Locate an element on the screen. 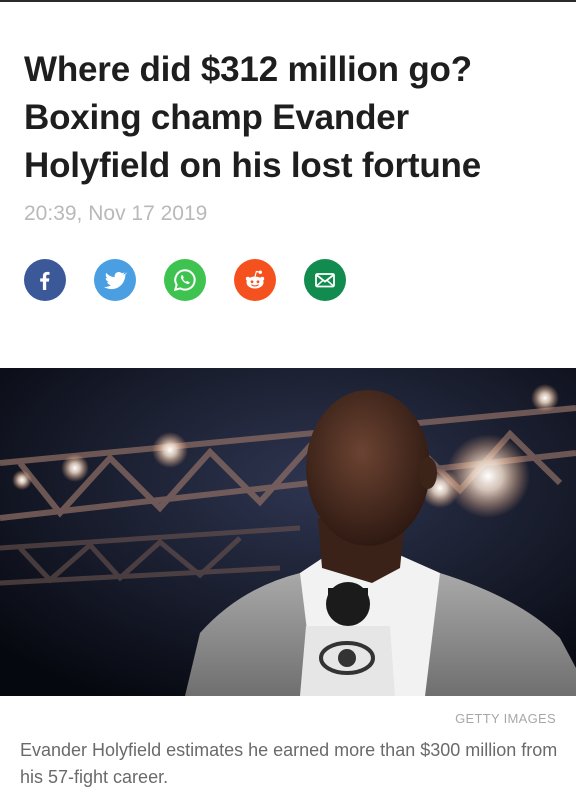 The height and width of the screenshot is (800, 576). email-share-button is located at coordinates (325, 280).